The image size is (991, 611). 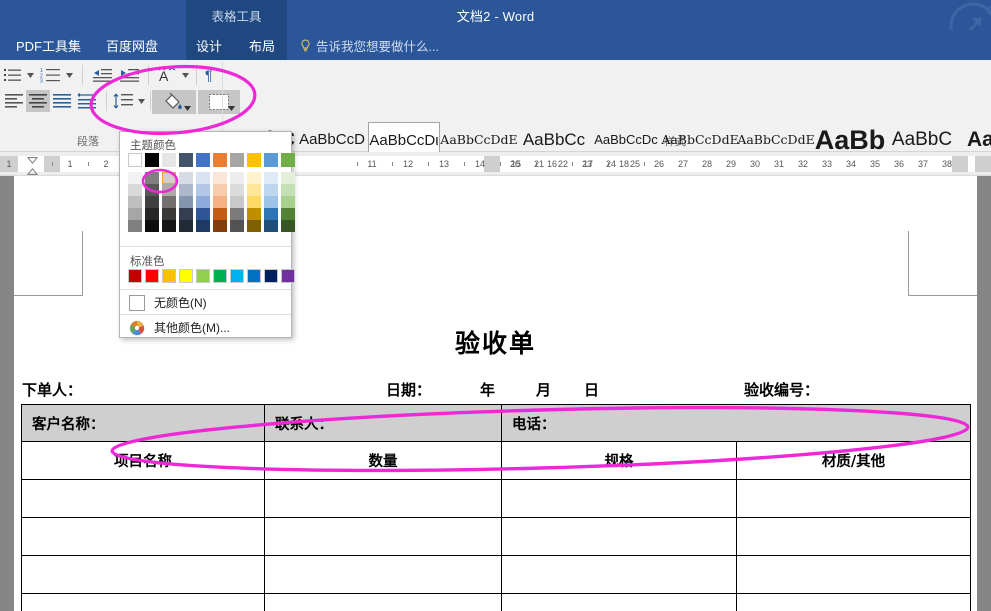 I want to click on table-row: 客户名称： 联系人： 电话：, so click(x=496, y=423).